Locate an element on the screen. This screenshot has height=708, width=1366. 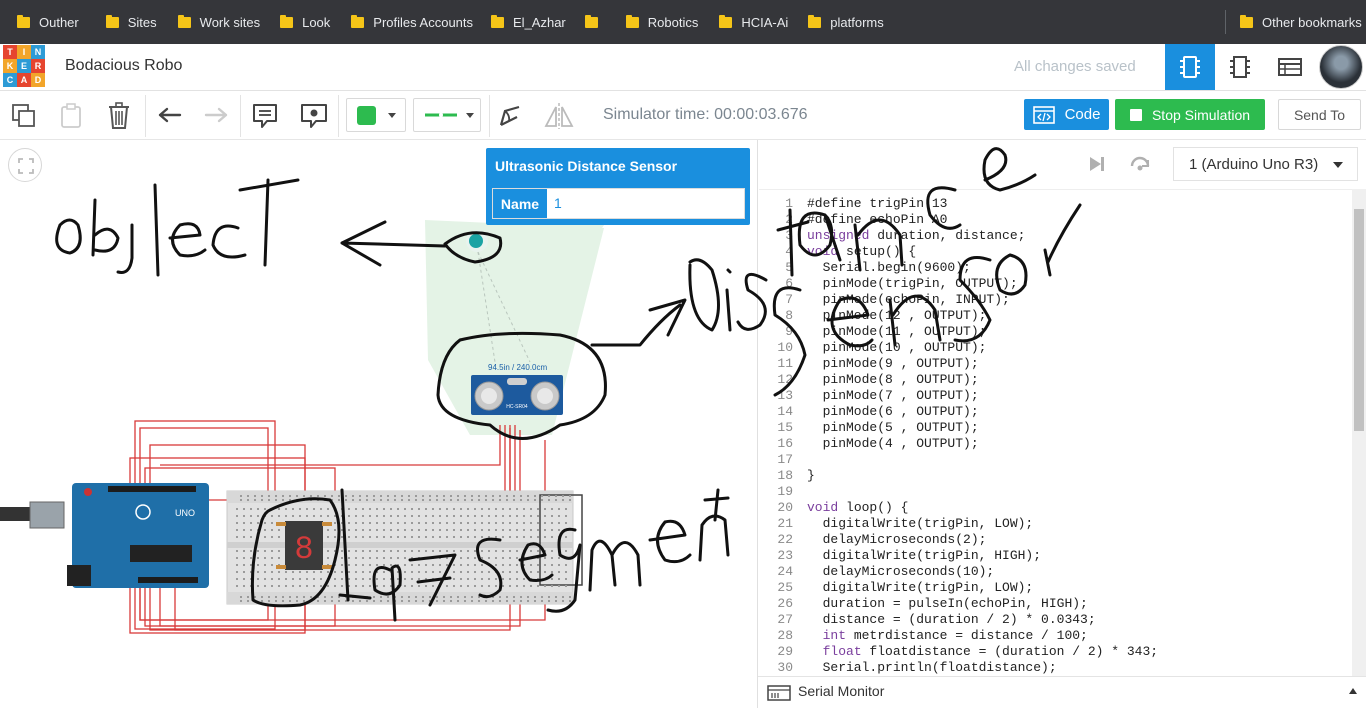
other-bookmarks: Other bookmarks is located at coordinates (1301, 22).